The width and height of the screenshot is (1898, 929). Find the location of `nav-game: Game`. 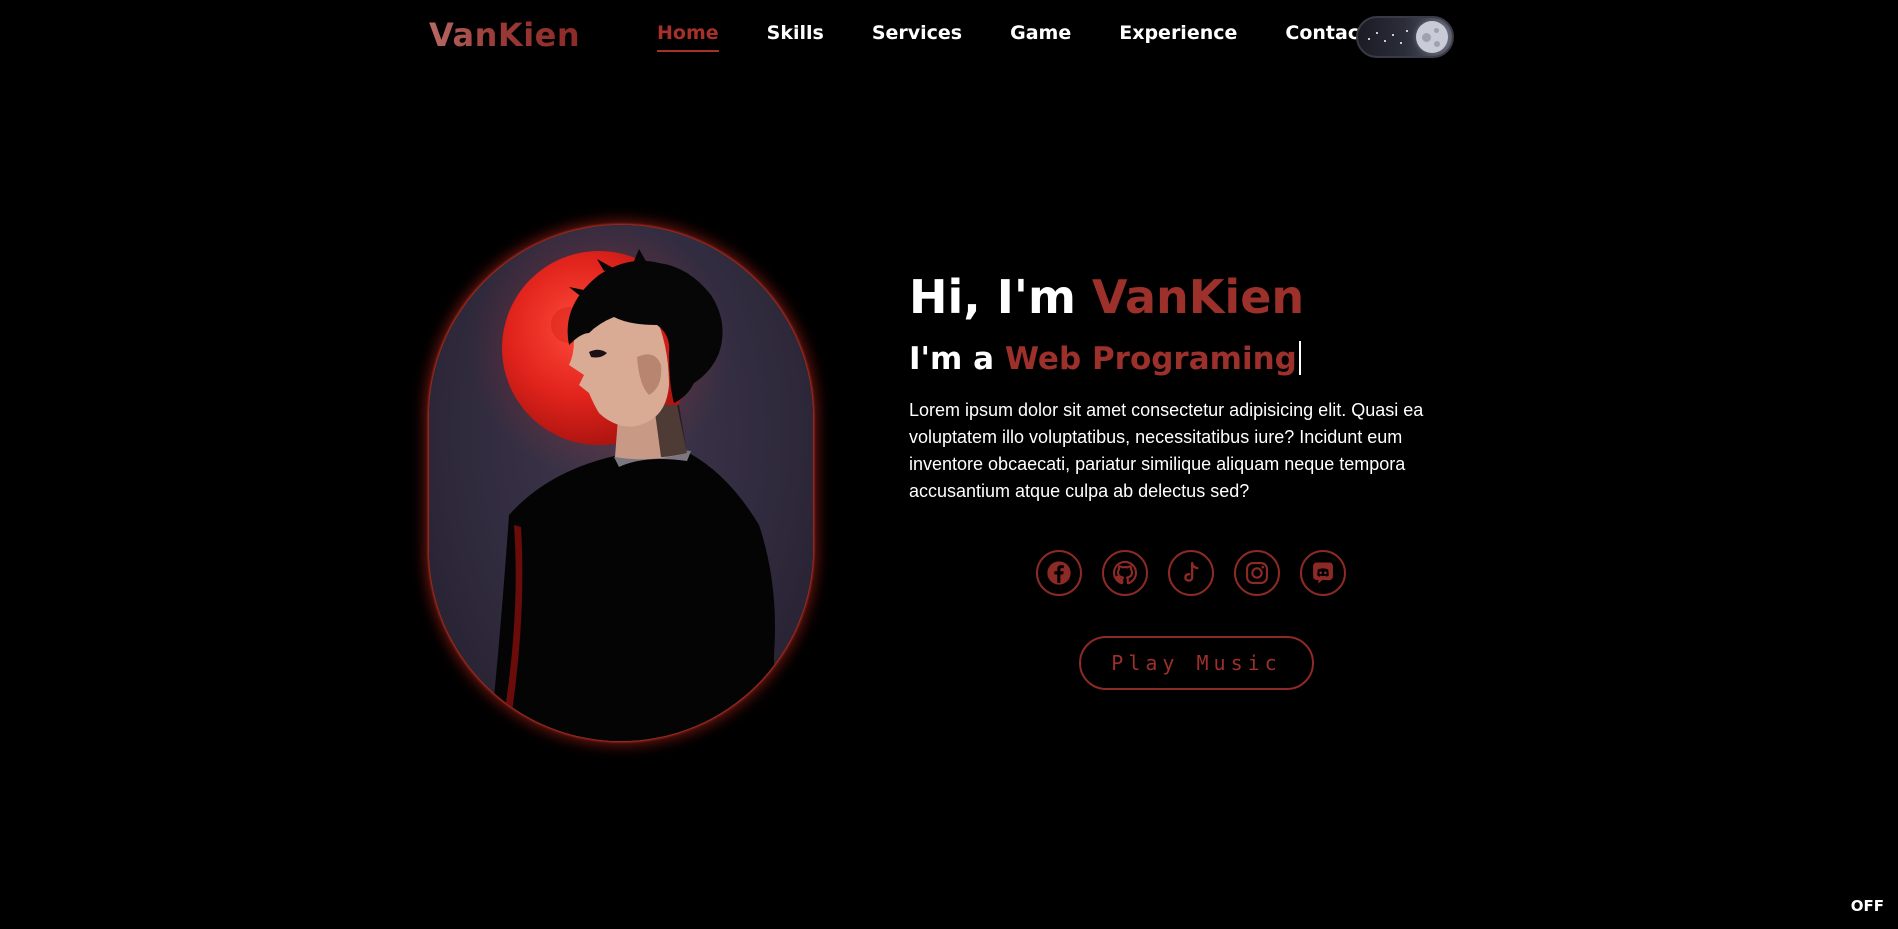

nav-game: Game is located at coordinates (1040, 33).